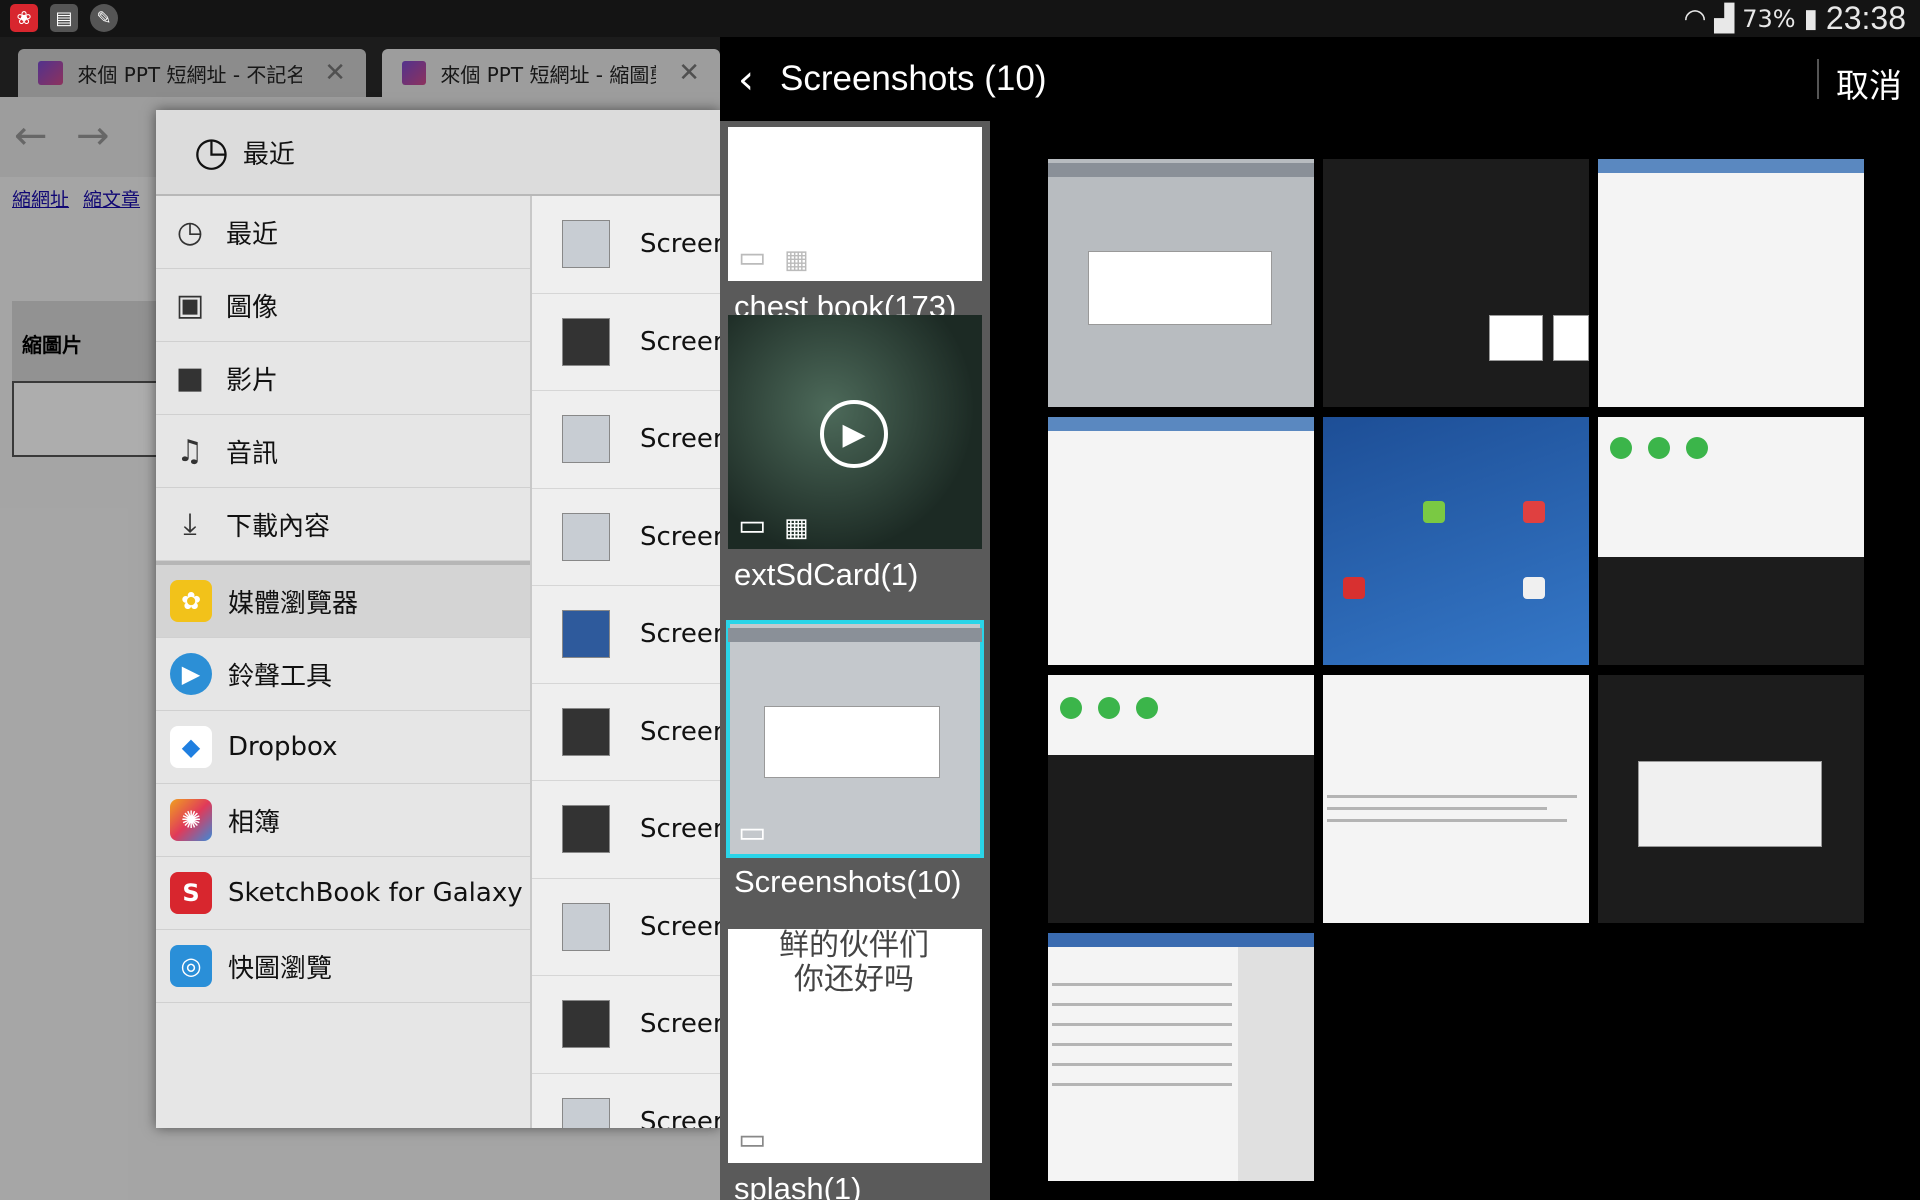  I want to click on nav-item-audio: ♫ 音訊, so click(343, 451).